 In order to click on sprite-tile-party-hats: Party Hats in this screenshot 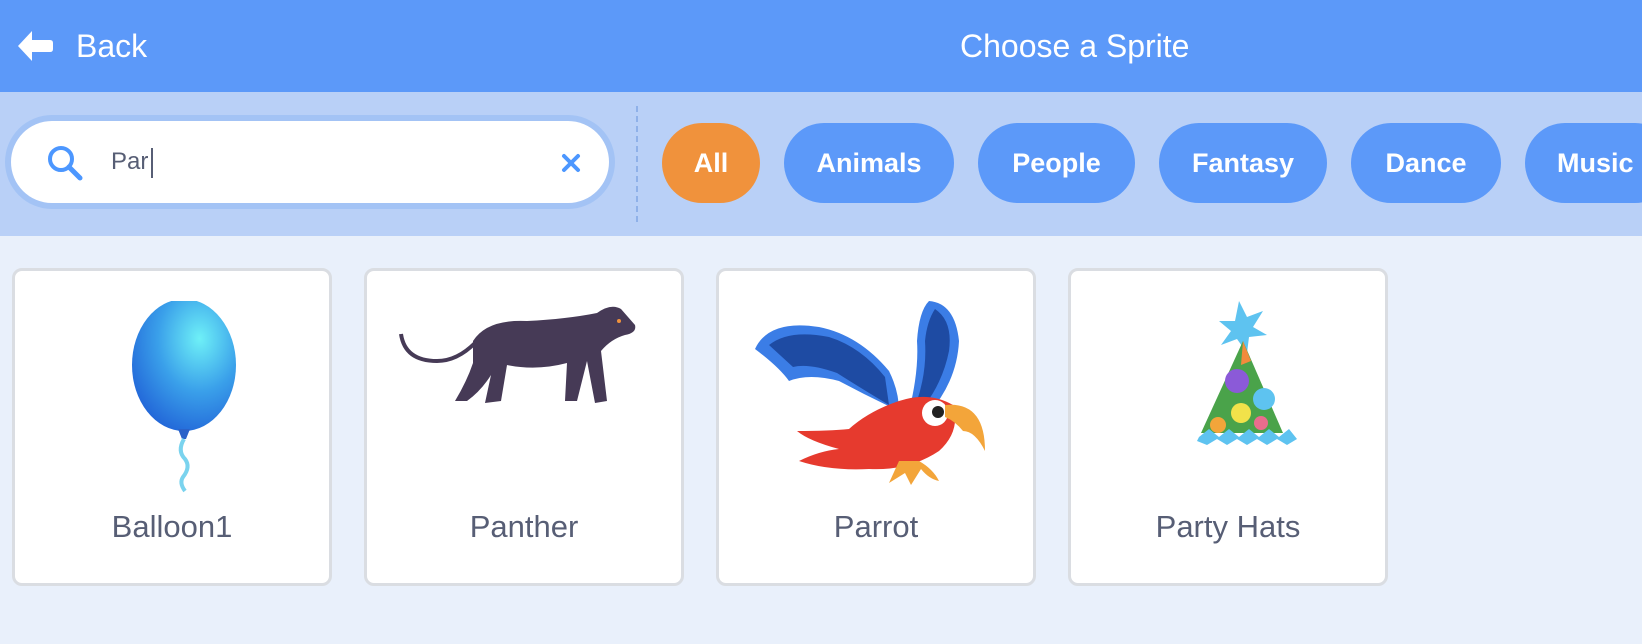, I will do `click(1228, 427)`.